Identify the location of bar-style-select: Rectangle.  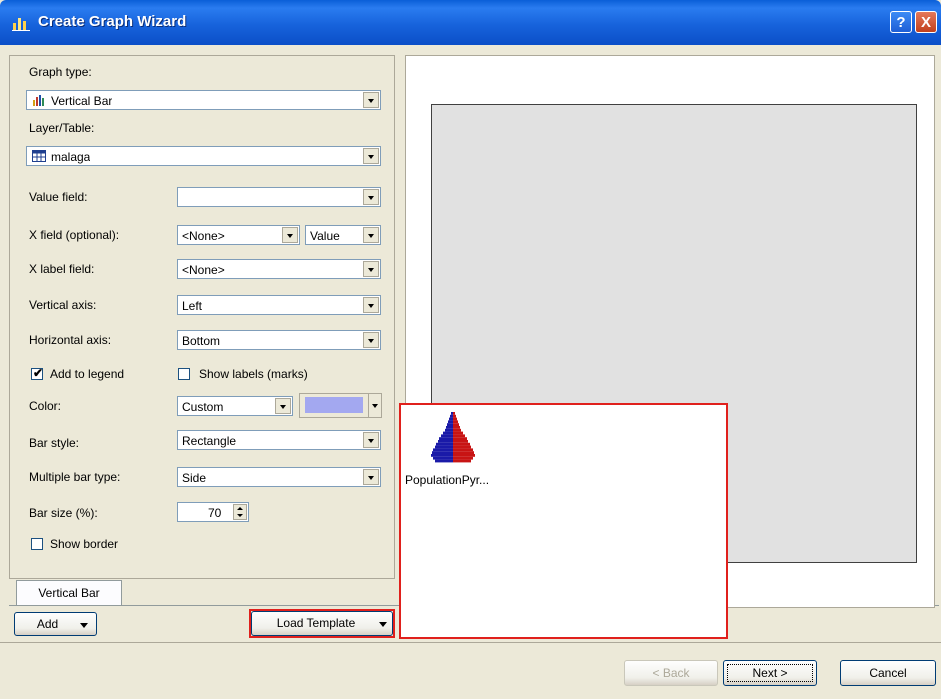
(279, 440).